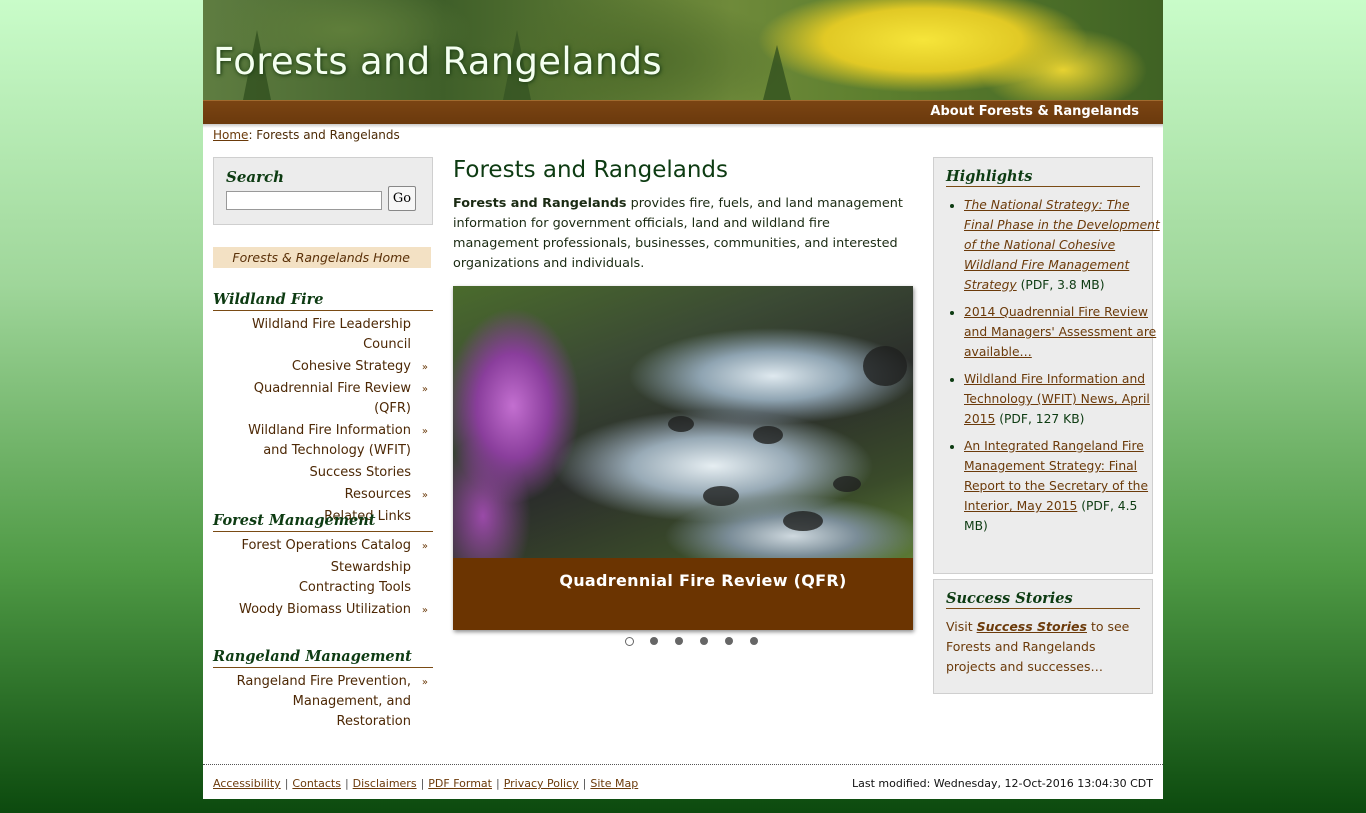 This screenshot has width=1366, height=813. What do you see at coordinates (323, 522) in the screenshot?
I see `nav-section-title: Forest Management` at bounding box center [323, 522].